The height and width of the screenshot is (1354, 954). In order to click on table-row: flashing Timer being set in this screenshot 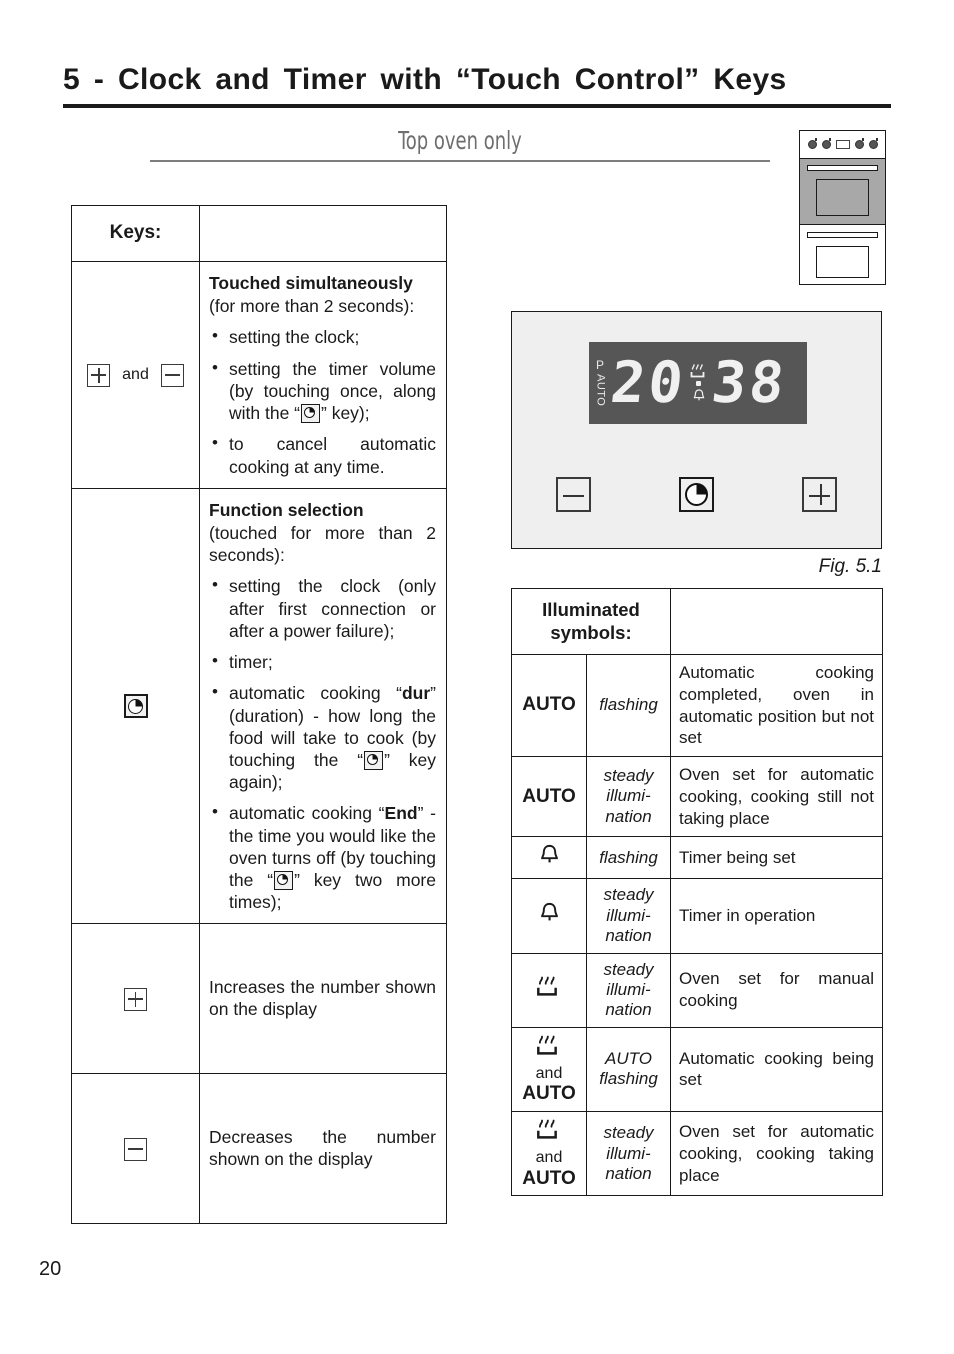, I will do `click(697, 858)`.